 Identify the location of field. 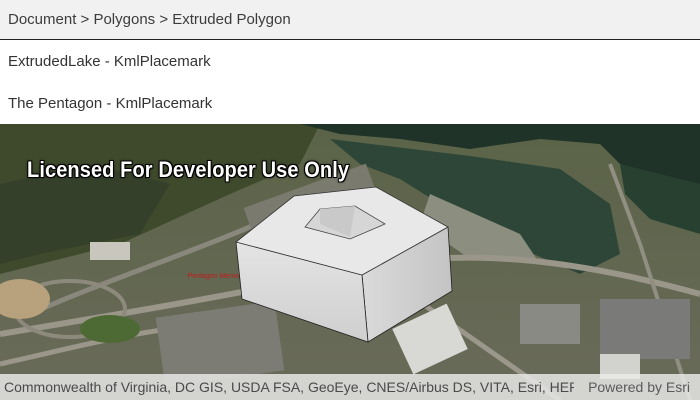
(110, 329).